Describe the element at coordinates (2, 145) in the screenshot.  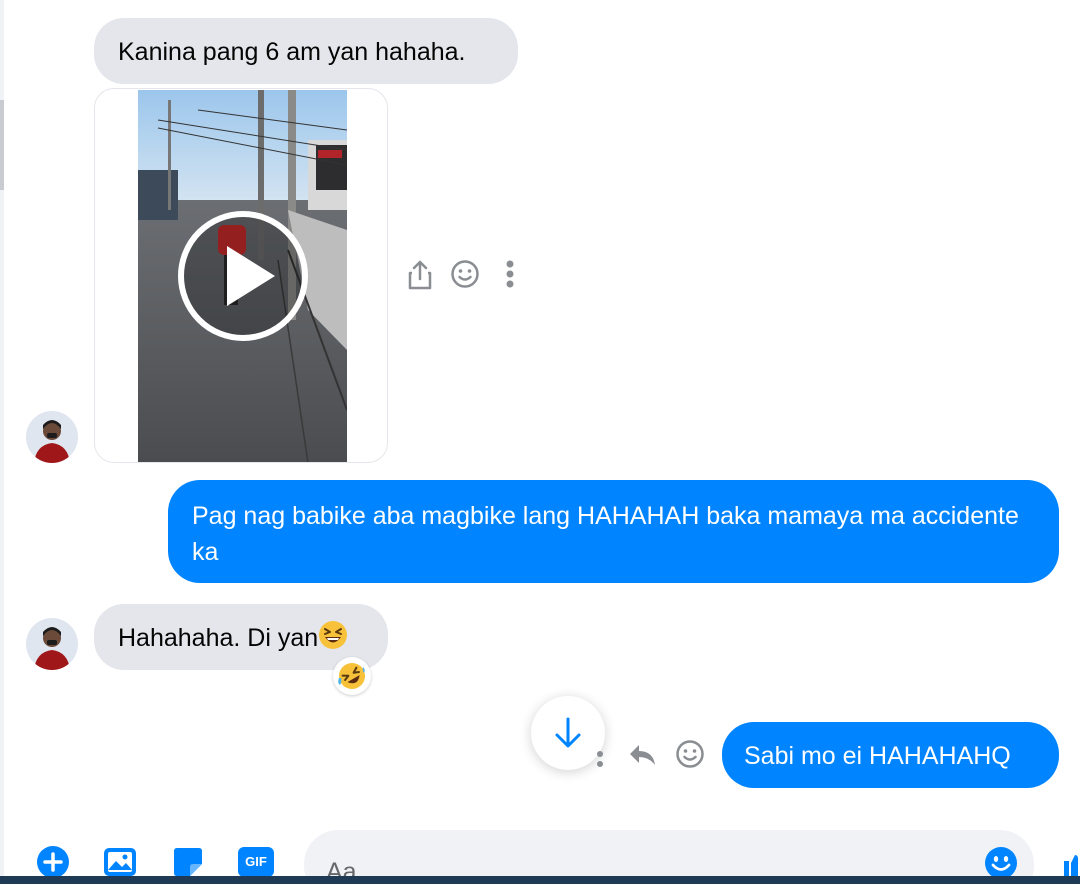
I see `scrollbar-thumb` at that location.